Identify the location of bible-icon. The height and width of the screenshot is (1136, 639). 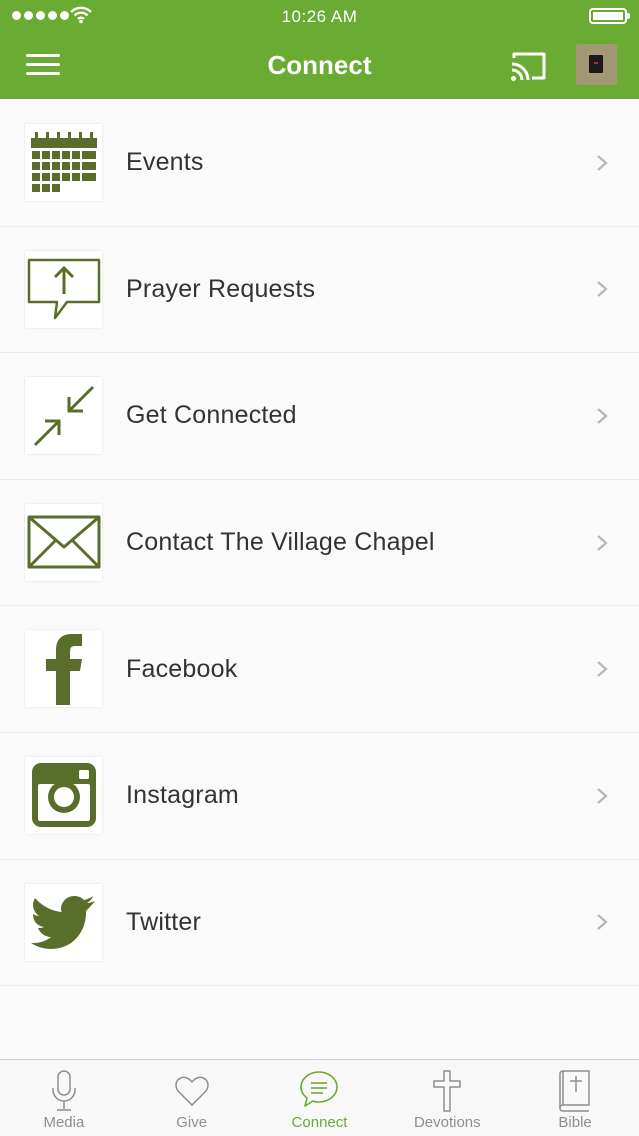
(575, 1091).